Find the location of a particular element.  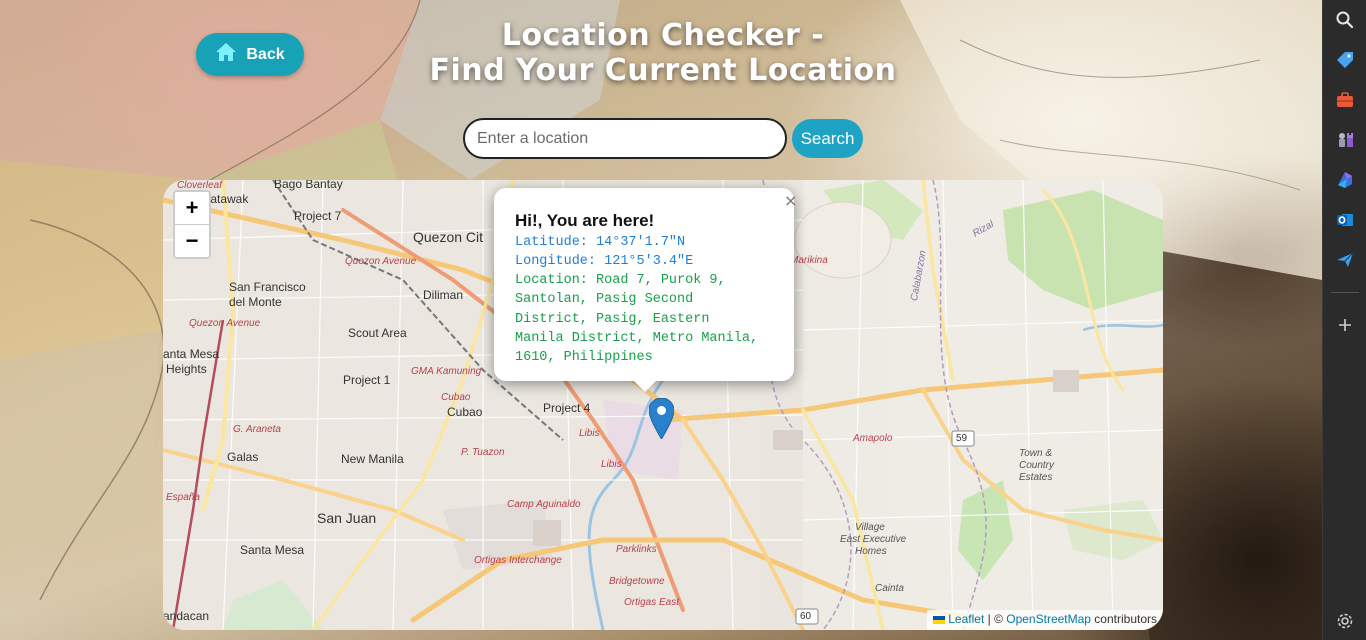

label-town-country-1: Town & is located at coordinates (1035, 453).